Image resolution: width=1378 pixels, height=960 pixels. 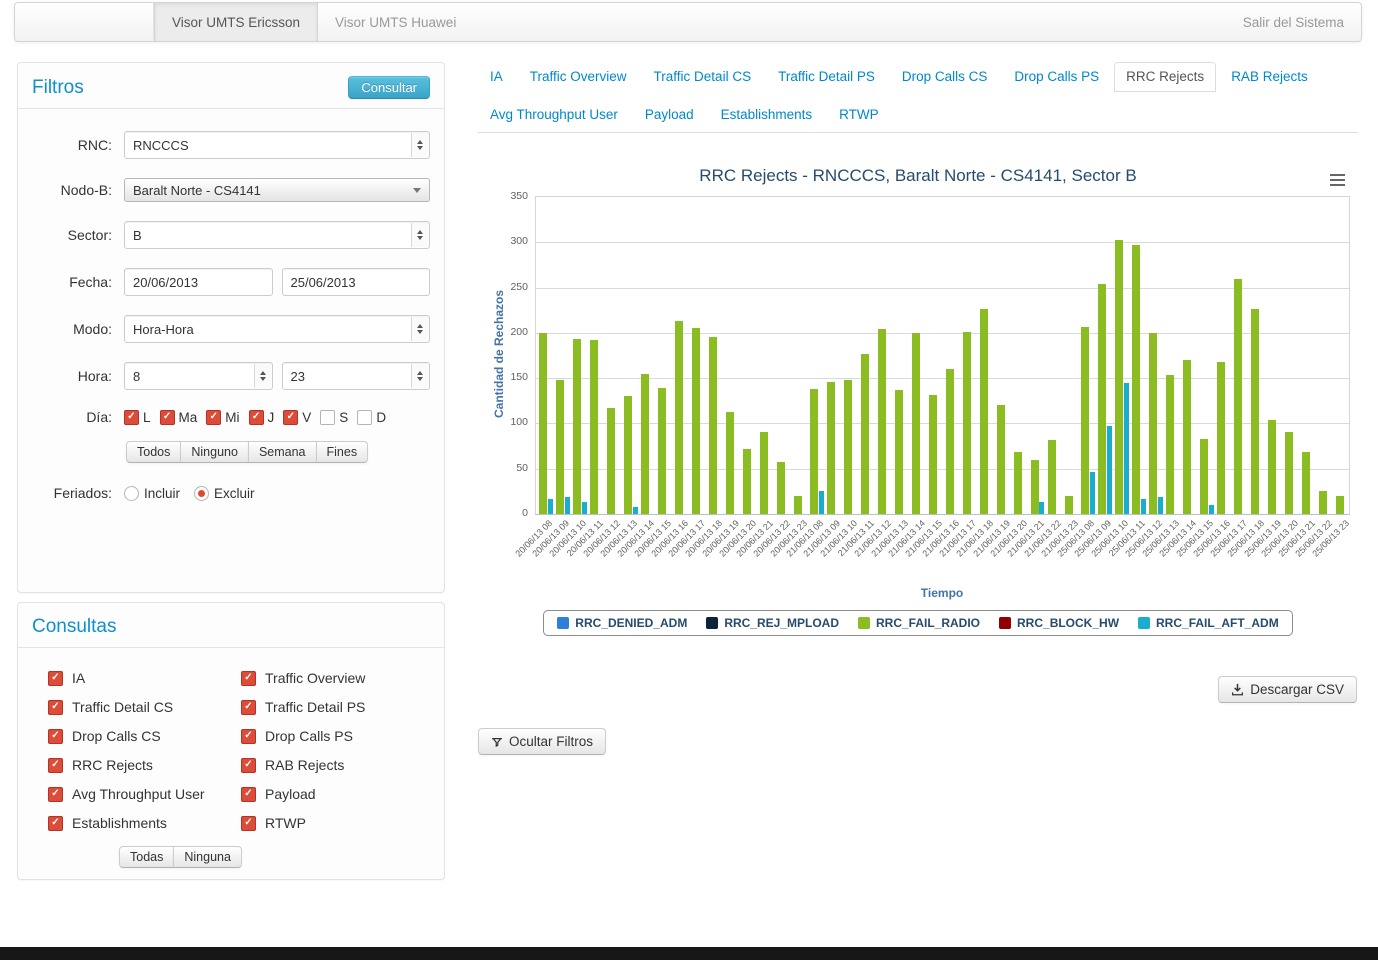 What do you see at coordinates (337, 794) in the screenshot?
I see `consulta-checkbox-payload: ✓ Payload` at bounding box center [337, 794].